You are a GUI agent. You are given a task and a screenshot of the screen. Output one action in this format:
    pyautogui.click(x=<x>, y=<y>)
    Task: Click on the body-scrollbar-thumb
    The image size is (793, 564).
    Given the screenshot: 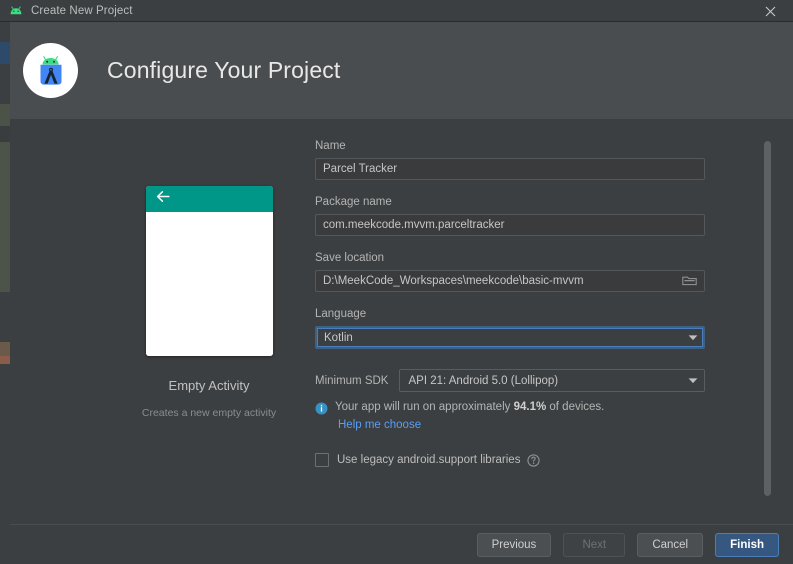 What is the action you would take?
    pyautogui.click(x=767, y=318)
    